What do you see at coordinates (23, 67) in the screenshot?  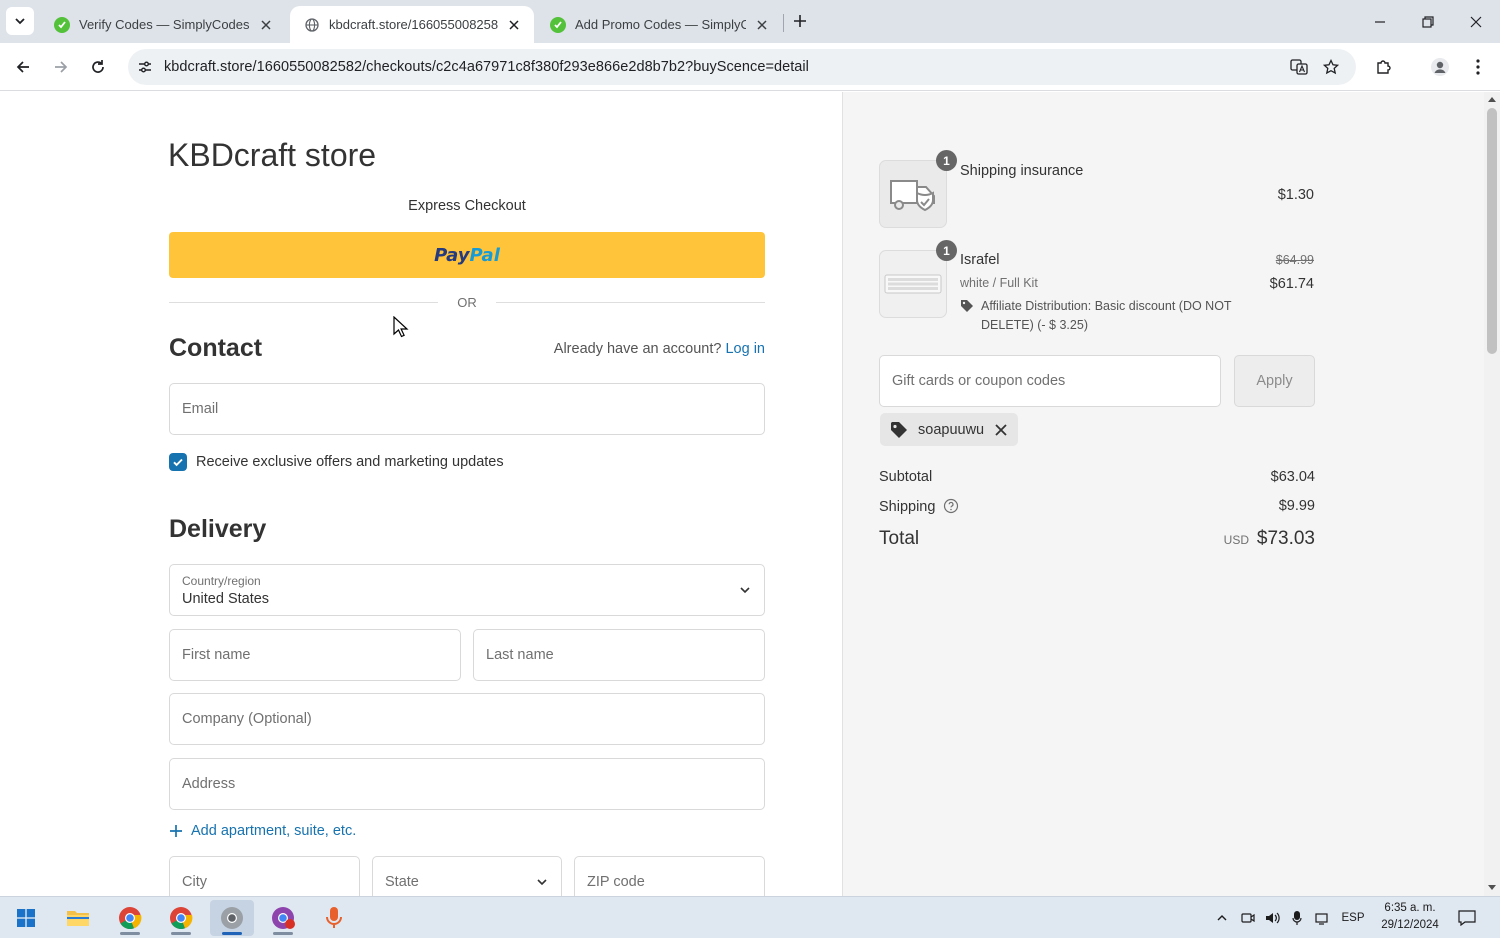 I see `back-button` at bounding box center [23, 67].